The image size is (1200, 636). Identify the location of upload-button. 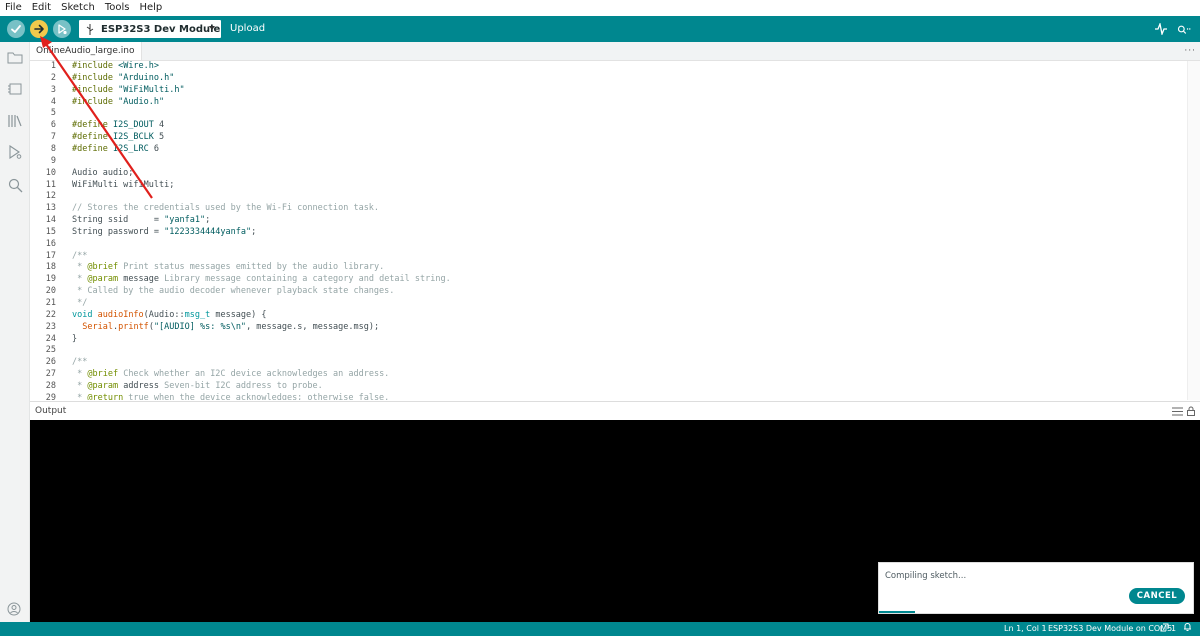
(39, 29).